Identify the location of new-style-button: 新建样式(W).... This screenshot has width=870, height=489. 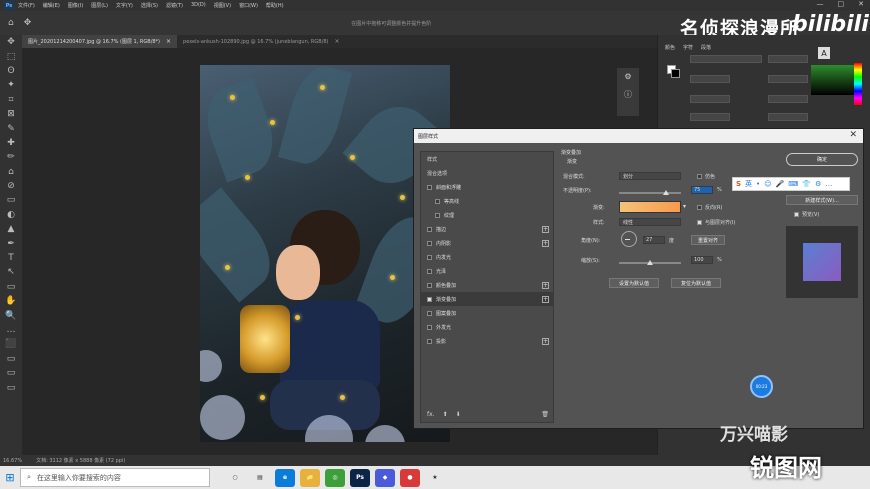
(822, 200).